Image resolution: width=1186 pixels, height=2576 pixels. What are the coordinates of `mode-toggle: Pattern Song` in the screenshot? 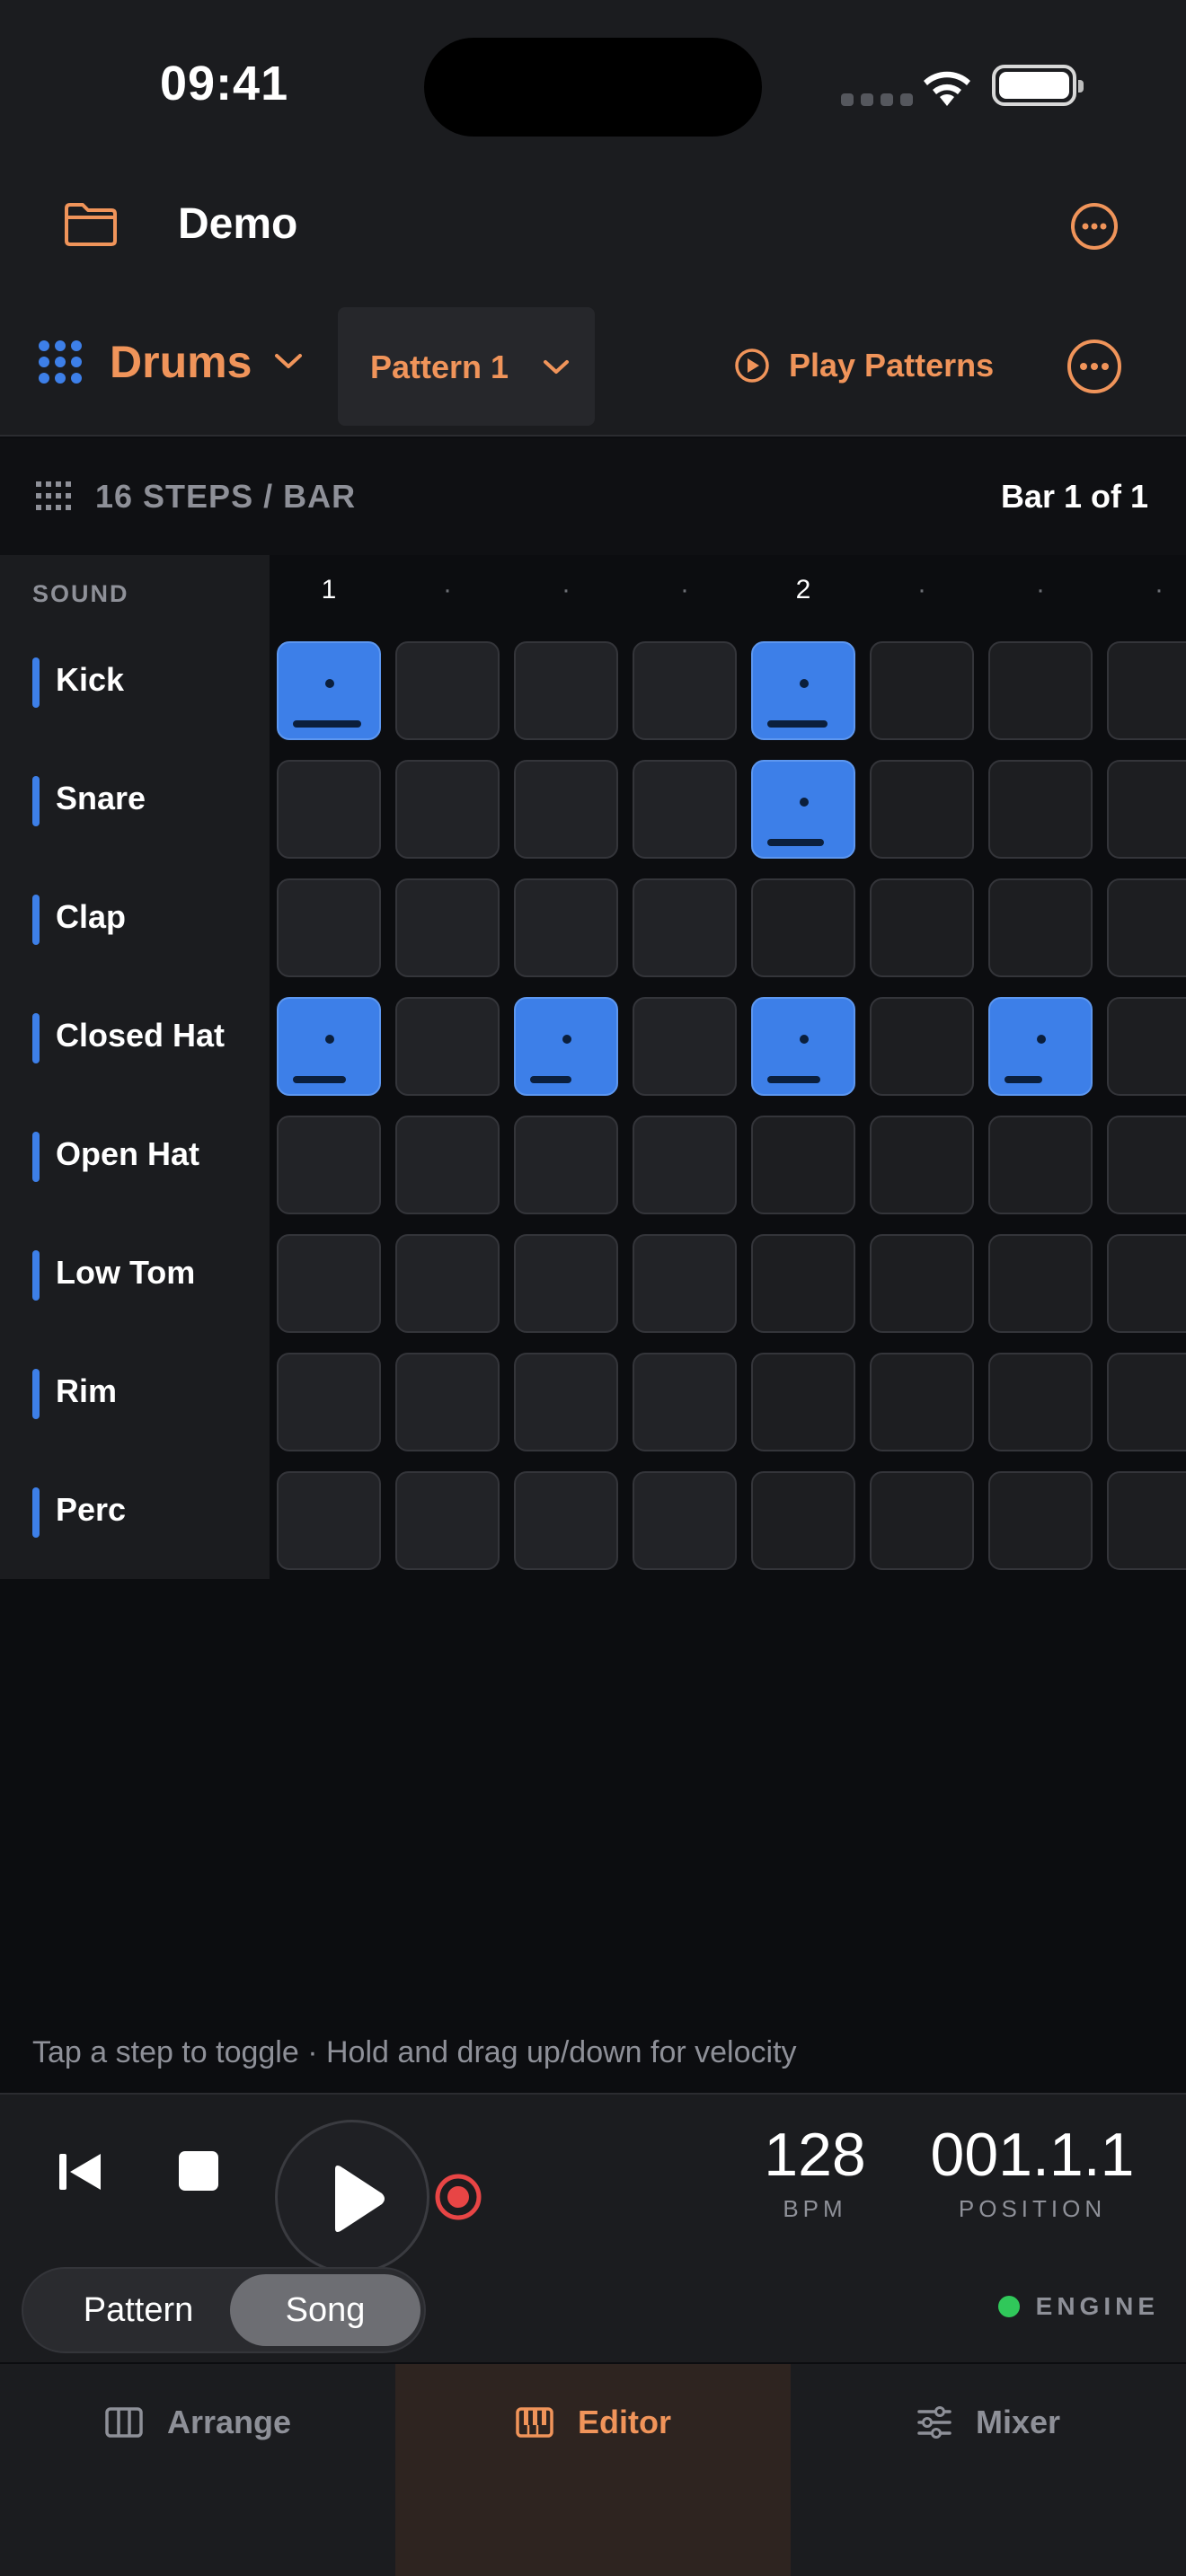 It's located at (224, 2310).